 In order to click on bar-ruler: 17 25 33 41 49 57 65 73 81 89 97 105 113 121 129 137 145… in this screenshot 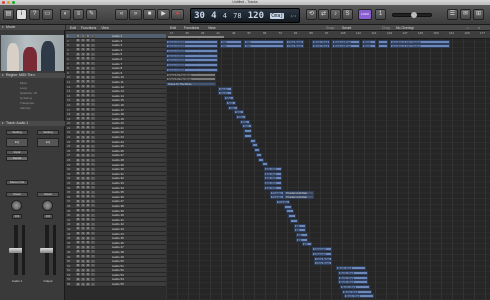, I will do `click(328, 35)`.